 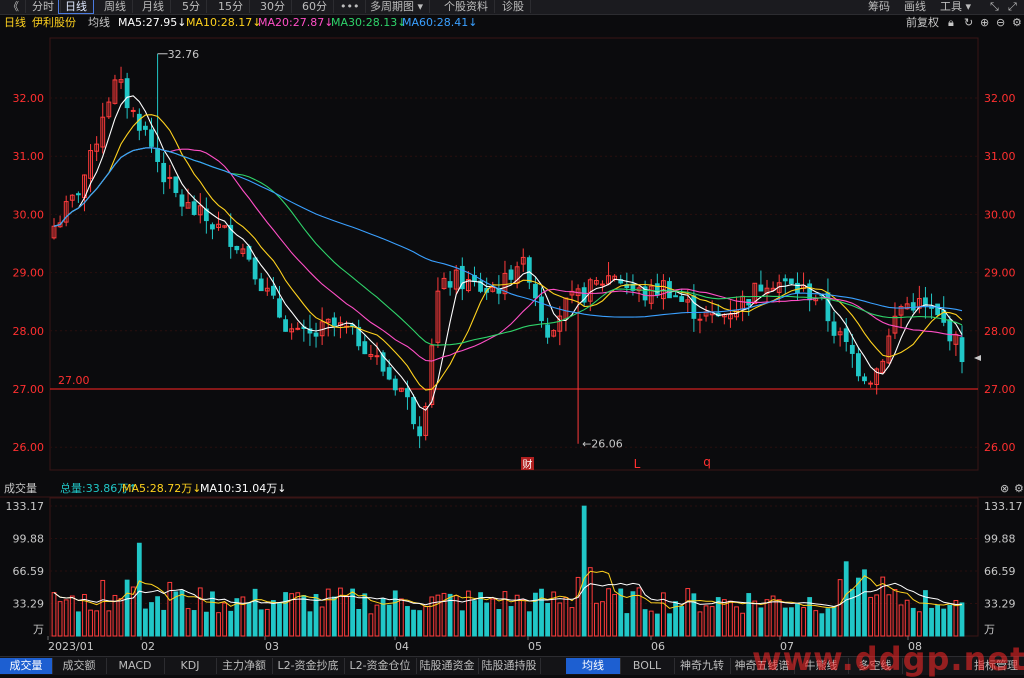 I want to click on tab-15min: 15分, so click(x=231, y=6).